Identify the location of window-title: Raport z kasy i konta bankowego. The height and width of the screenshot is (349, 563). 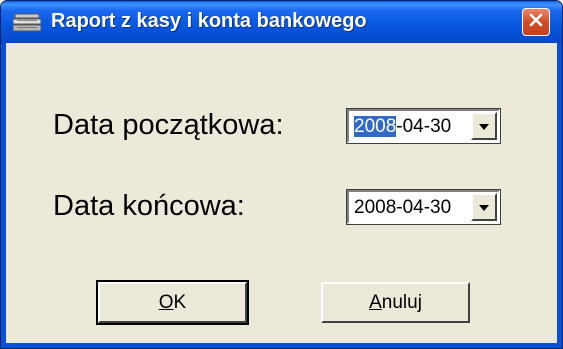
(209, 21).